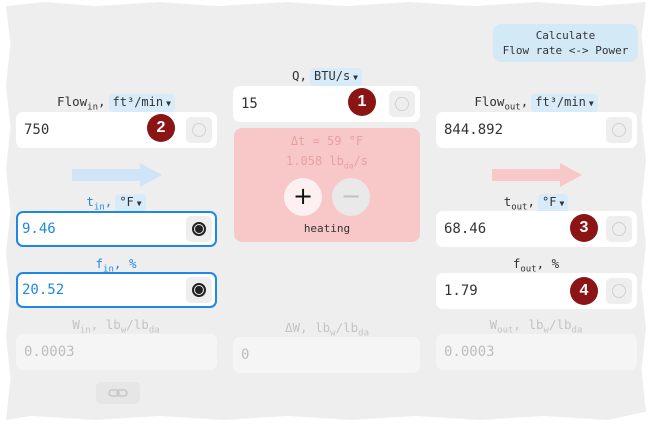  Describe the element at coordinates (199, 290) in the screenshot. I see `f-in-fix-radio` at that location.